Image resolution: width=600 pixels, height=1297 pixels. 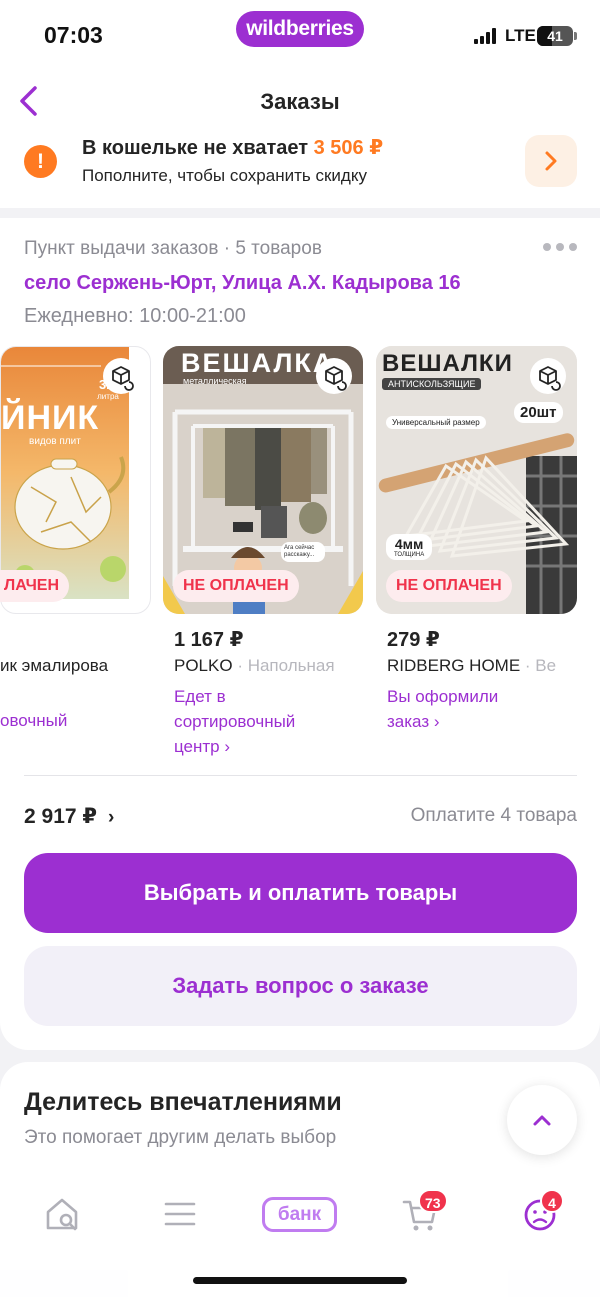 What do you see at coordinates (300, 101) in the screenshot?
I see `page-title: Заказы` at bounding box center [300, 101].